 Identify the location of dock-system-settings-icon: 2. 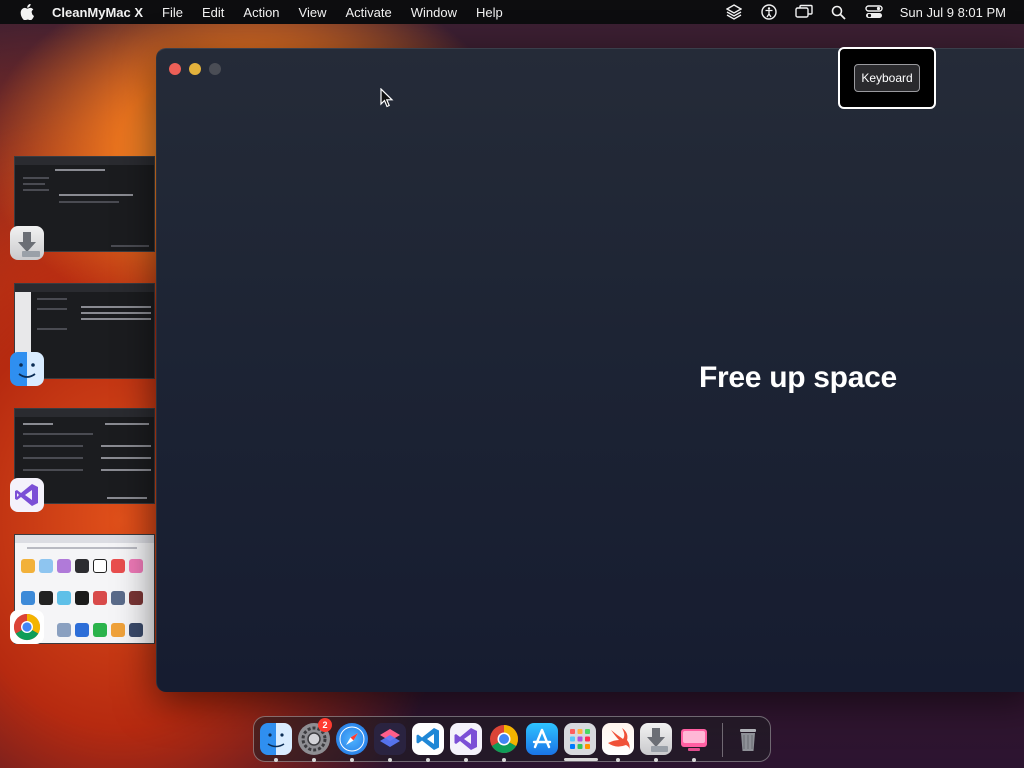
(315, 736).